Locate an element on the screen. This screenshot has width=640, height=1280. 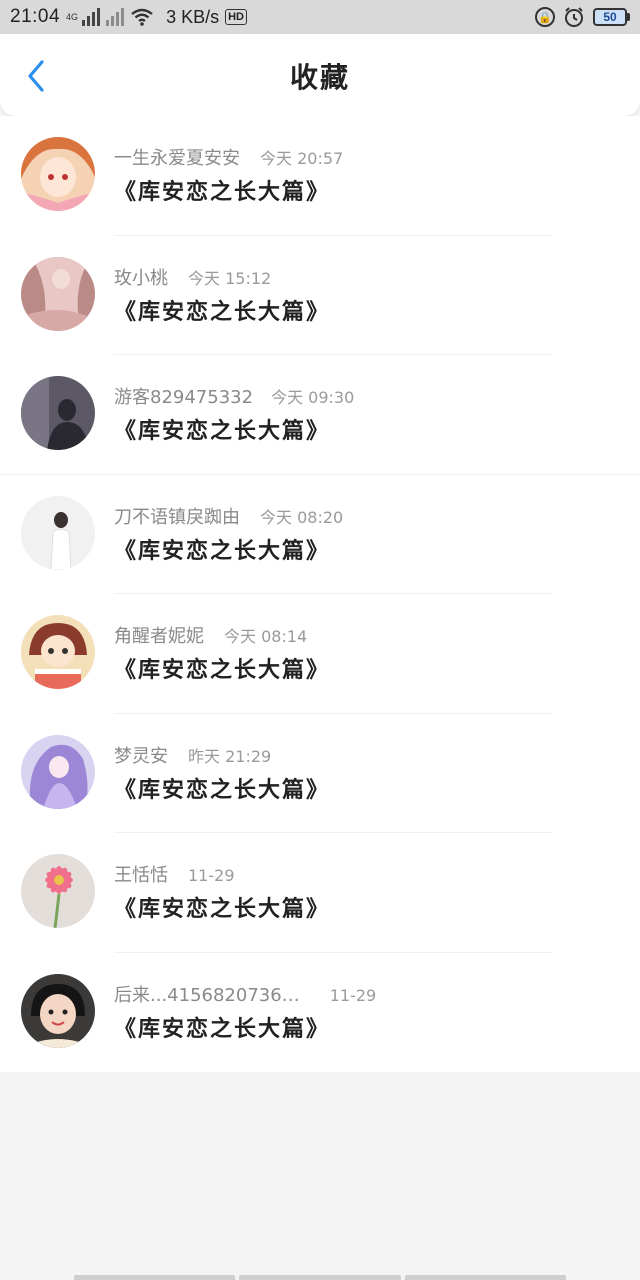
author-name: 刀不语镇戾踟由 is located at coordinates (177, 516).